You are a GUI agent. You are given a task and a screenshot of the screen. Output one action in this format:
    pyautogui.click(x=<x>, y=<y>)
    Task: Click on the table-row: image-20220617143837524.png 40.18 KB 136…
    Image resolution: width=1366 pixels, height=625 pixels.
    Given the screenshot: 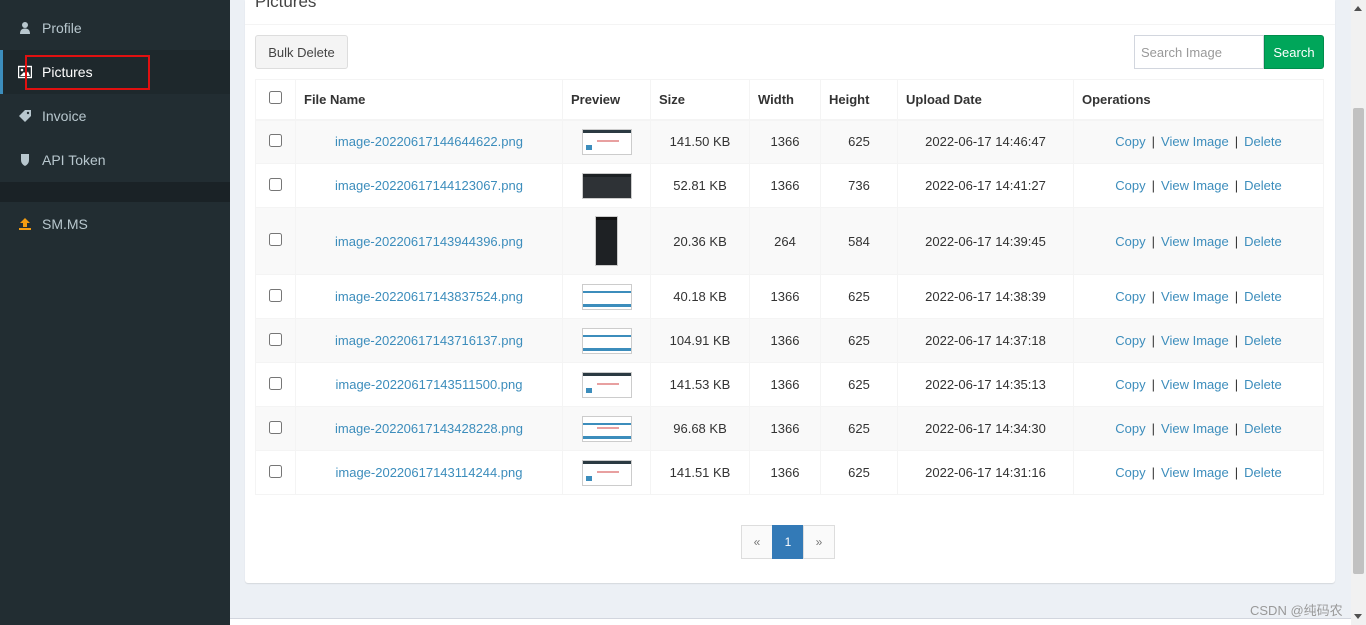 What is the action you would take?
    pyautogui.click(x=789, y=296)
    